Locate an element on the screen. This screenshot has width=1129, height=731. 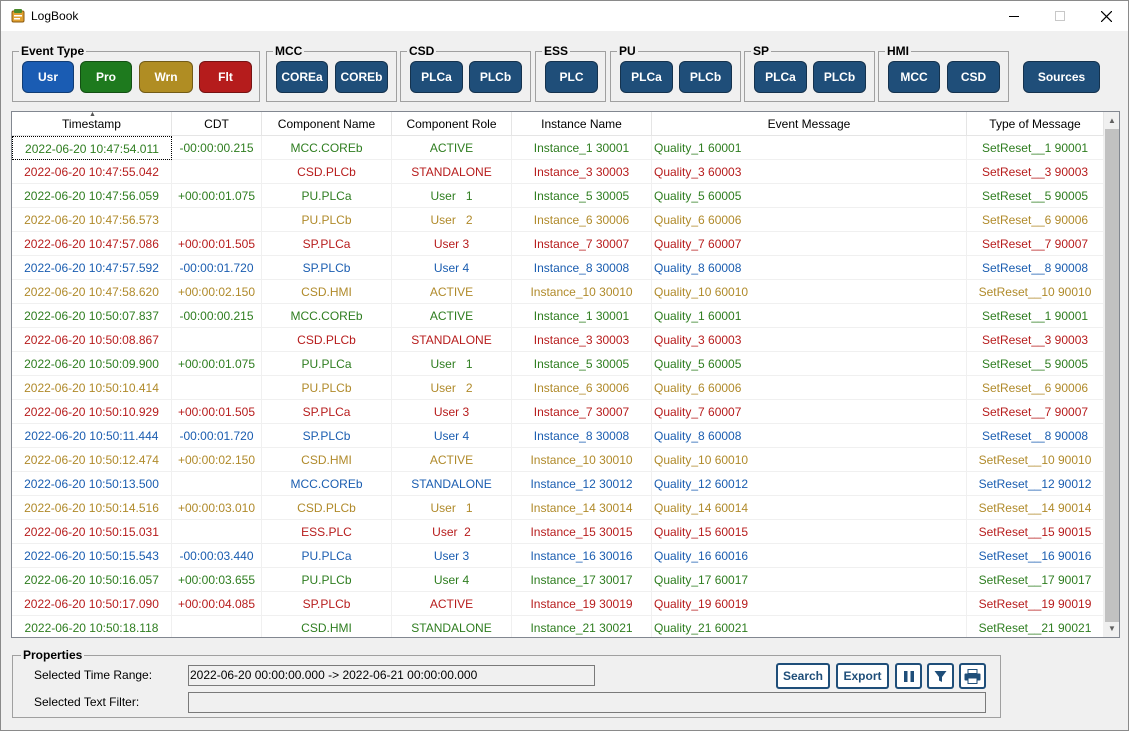
column-header-instance-name: Instance Name is located at coordinates (582, 124).